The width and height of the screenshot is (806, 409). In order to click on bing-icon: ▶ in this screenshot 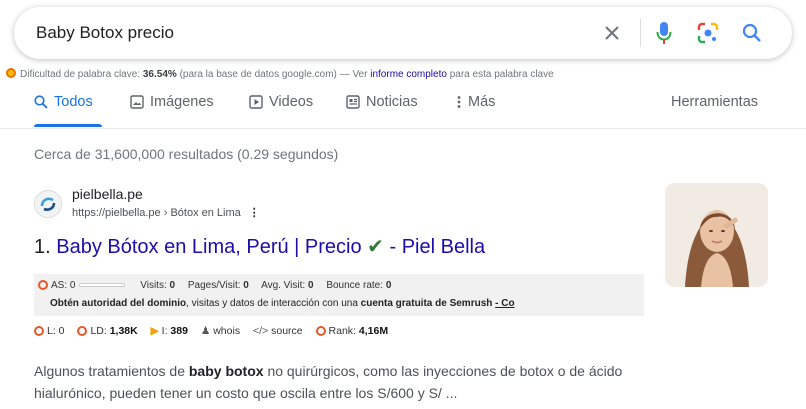, I will do `click(154, 331)`.